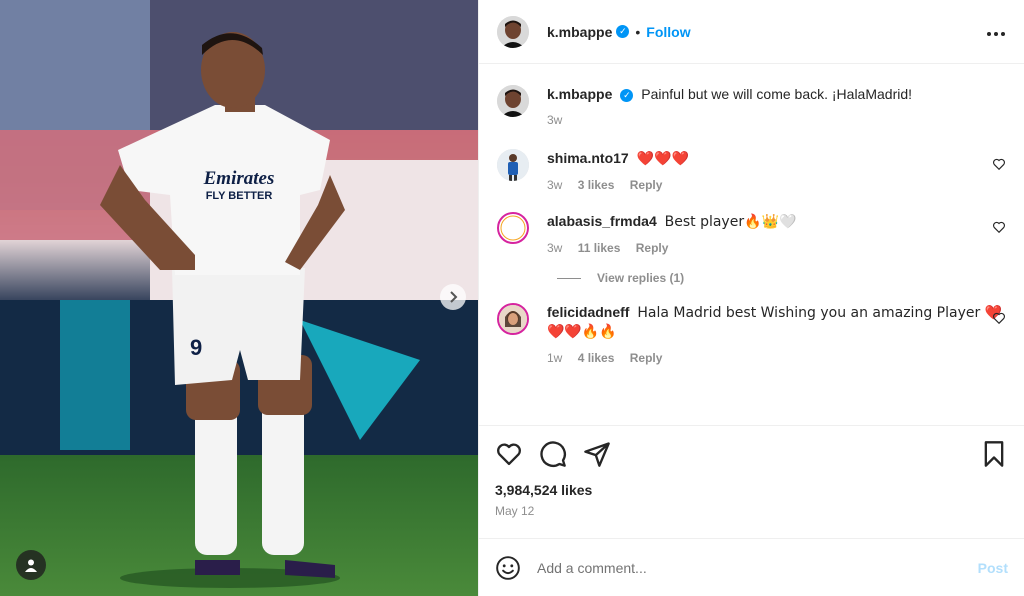 This screenshot has width=1024, height=596. What do you see at coordinates (751, 490) in the screenshot?
I see `likes-count: 3,984,524 likes` at bounding box center [751, 490].